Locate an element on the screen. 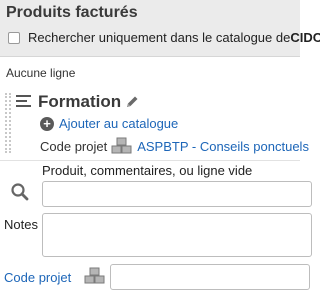  notes-textarea is located at coordinates (177, 235).